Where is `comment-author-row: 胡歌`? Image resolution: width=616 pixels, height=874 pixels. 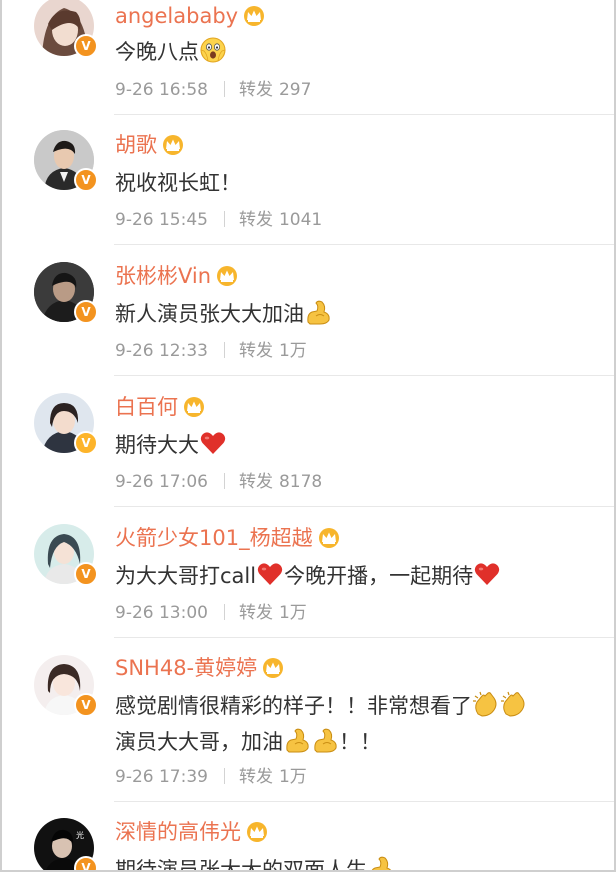
comment-author-row: 胡歌 is located at coordinates (149, 145).